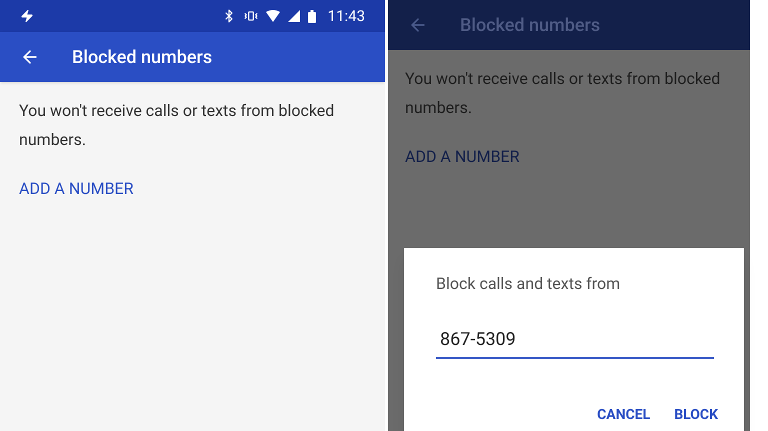 Image resolution: width=768 pixels, height=431 pixels. What do you see at coordinates (529, 284) in the screenshot?
I see `dialog-title: Block calls and texts from` at bounding box center [529, 284].